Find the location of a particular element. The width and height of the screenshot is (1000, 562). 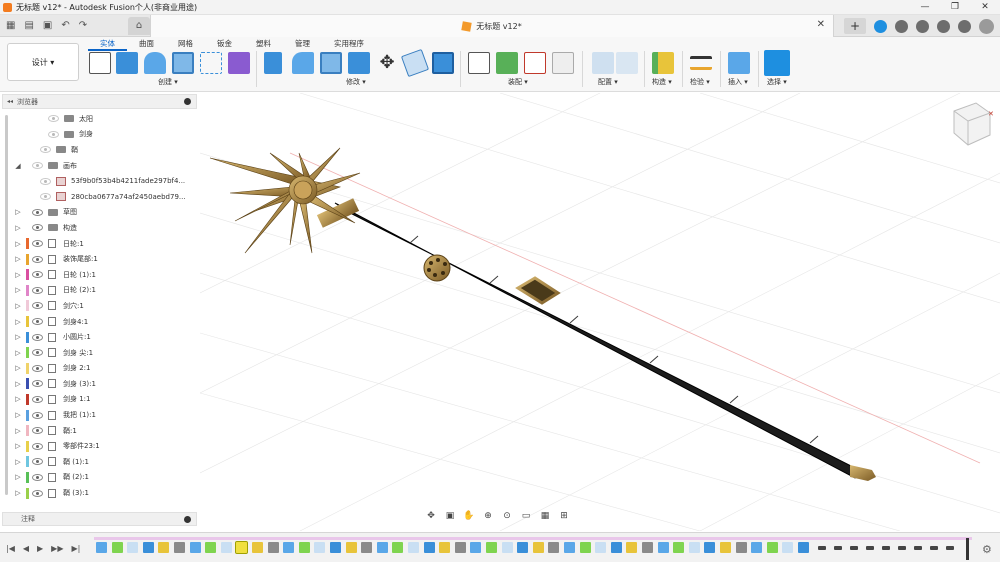

tab-manage: 管理 is located at coordinates (302, 44).